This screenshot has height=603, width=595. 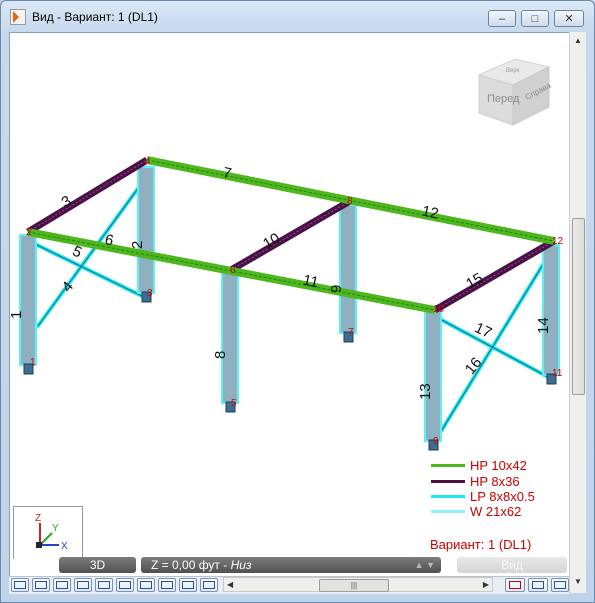 I want to click on toolbar-surface-button, so click(x=188, y=585).